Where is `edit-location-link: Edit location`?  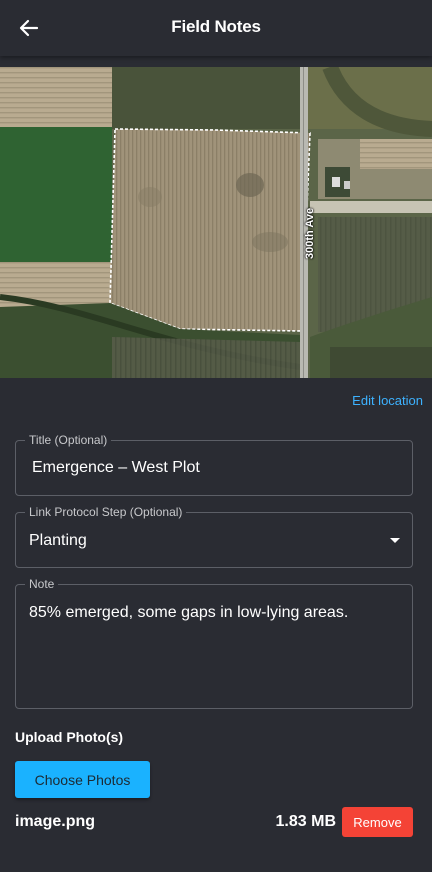
edit-location-link: Edit location is located at coordinates (387, 400).